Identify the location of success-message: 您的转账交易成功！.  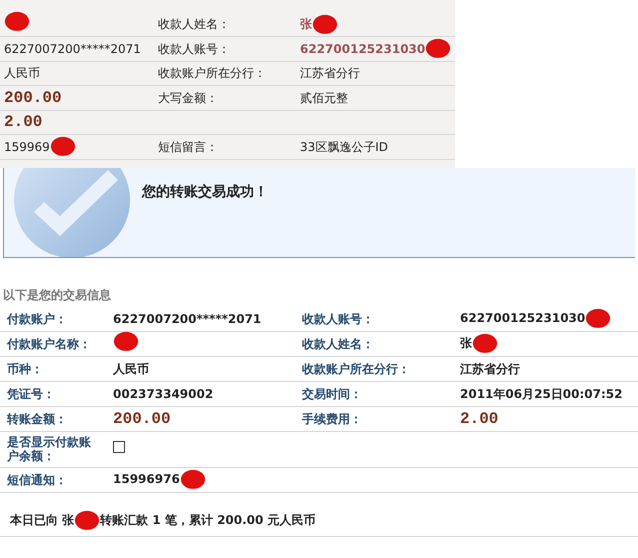
(205, 192).